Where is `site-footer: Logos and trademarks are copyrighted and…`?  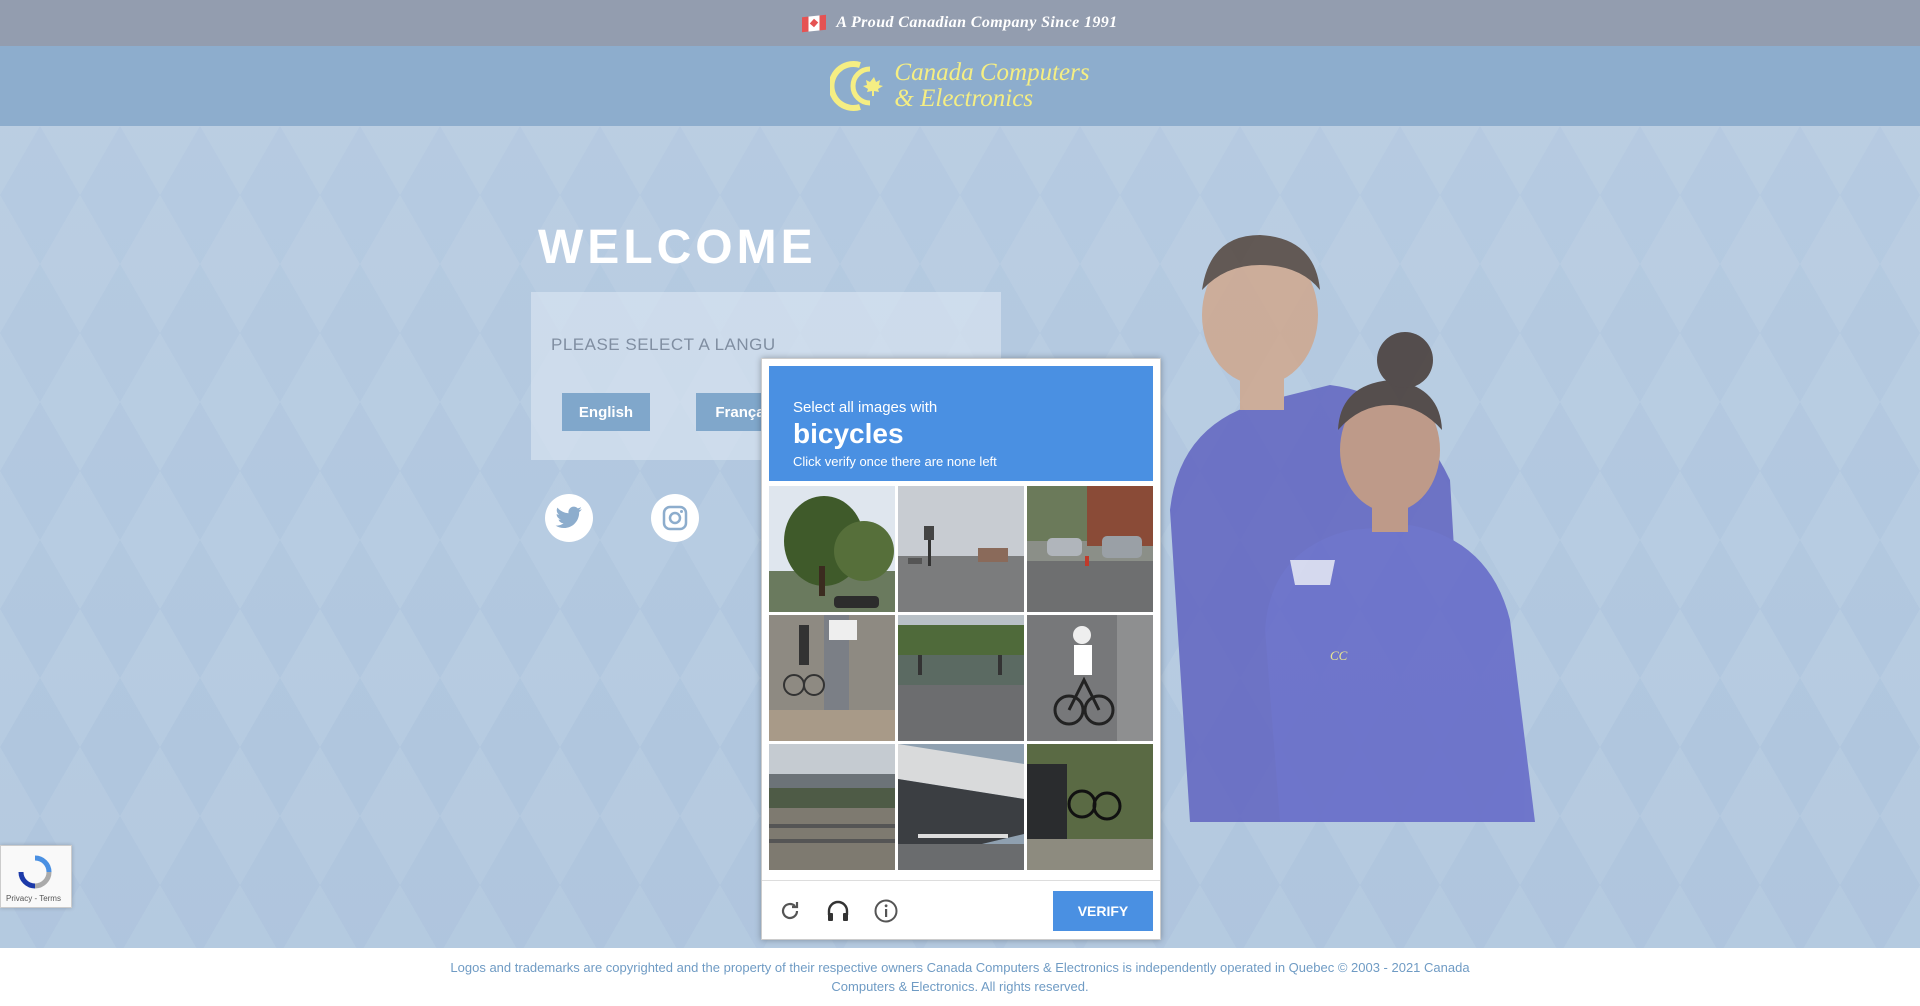
site-footer: Logos and trademarks are copyrighted and… is located at coordinates (960, 977).